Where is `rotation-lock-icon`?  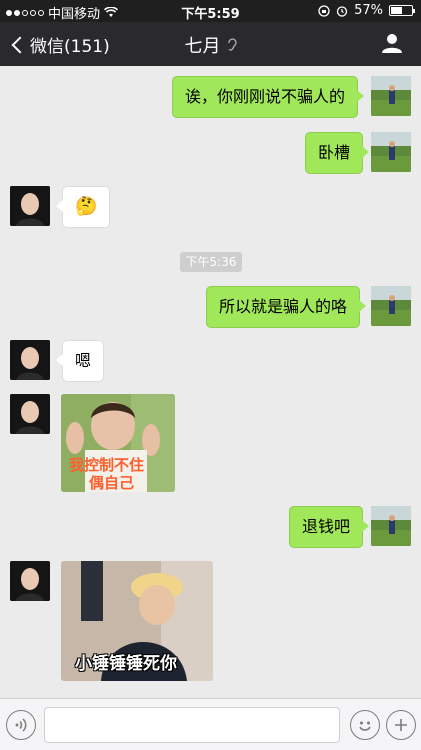
rotation-lock-icon is located at coordinates (324, 10).